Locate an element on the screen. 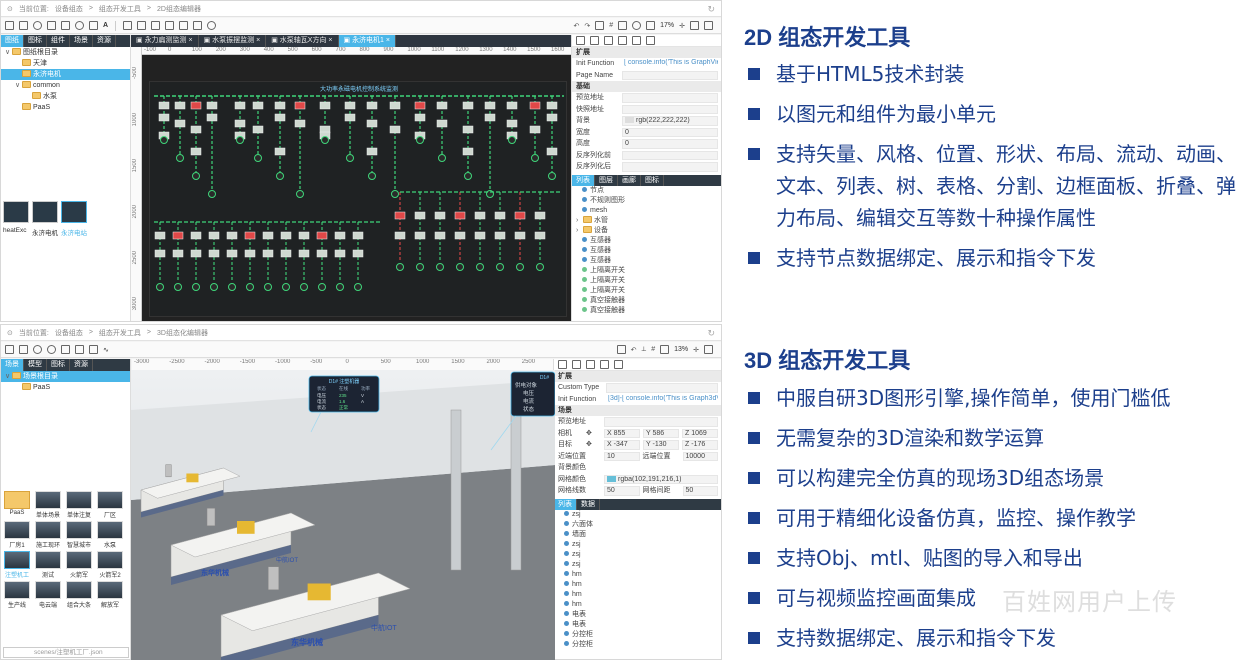 Image resolution: width=1257 pixels, height=660 pixels. refresh-icon is located at coordinates (637, 25).